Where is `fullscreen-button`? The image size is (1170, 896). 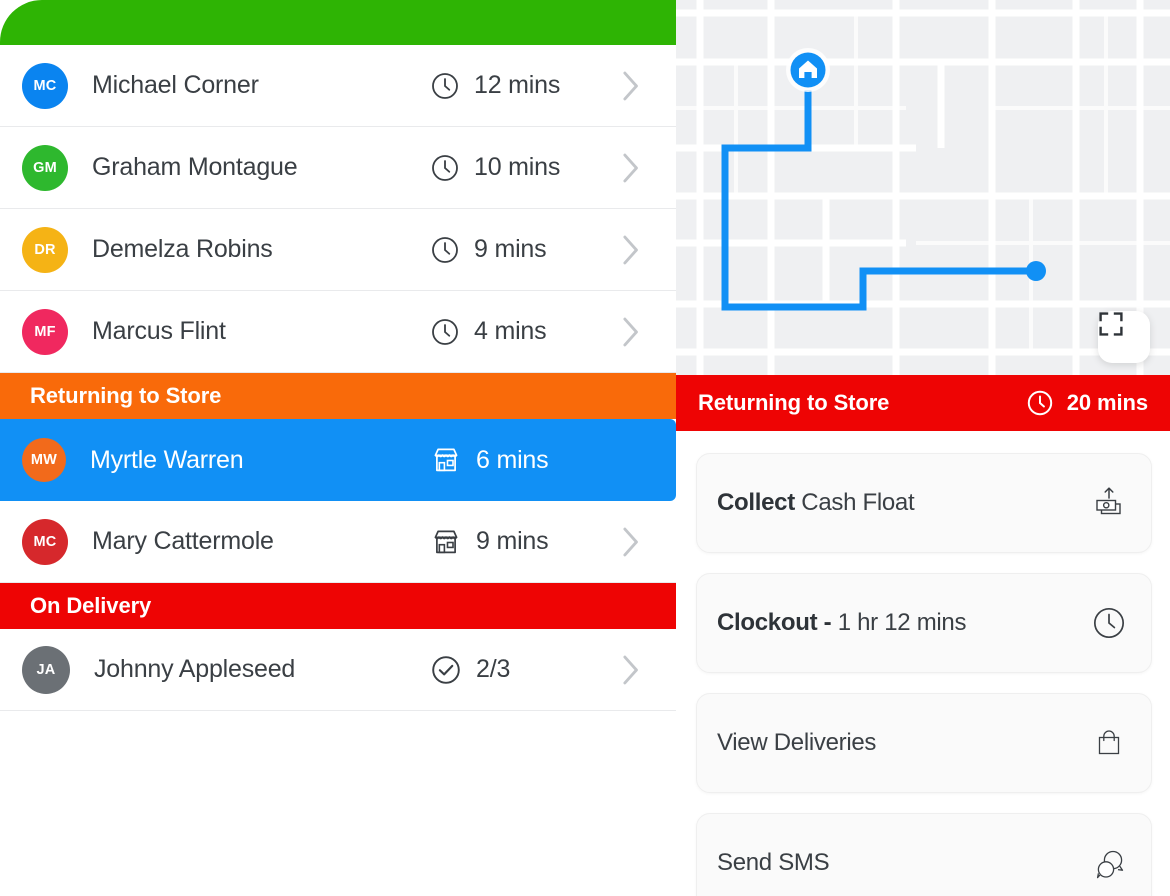
fullscreen-button is located at coordinates (1124, 337).